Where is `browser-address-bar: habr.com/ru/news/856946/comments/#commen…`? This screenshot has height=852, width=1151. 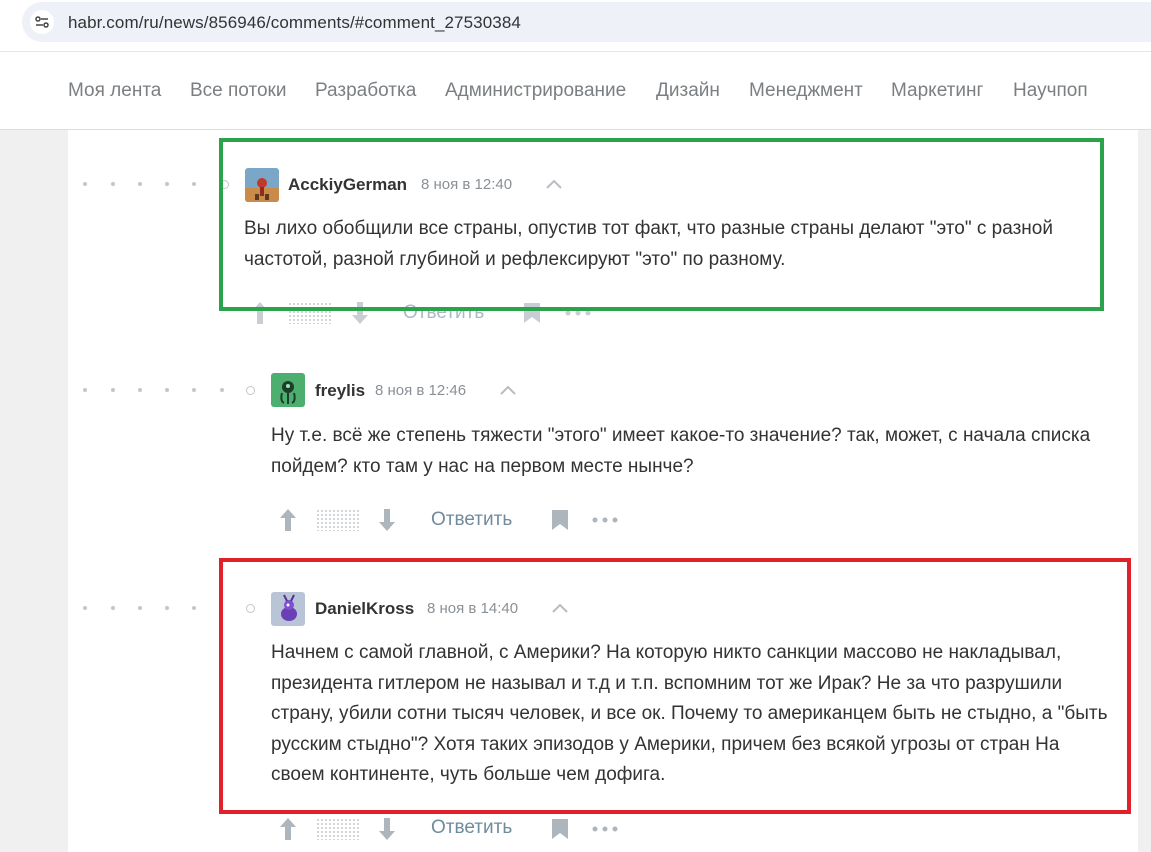 browser-address-bar: habr.com/ru/news/856946/comments/#commen… is located at coordinates (575, 26).